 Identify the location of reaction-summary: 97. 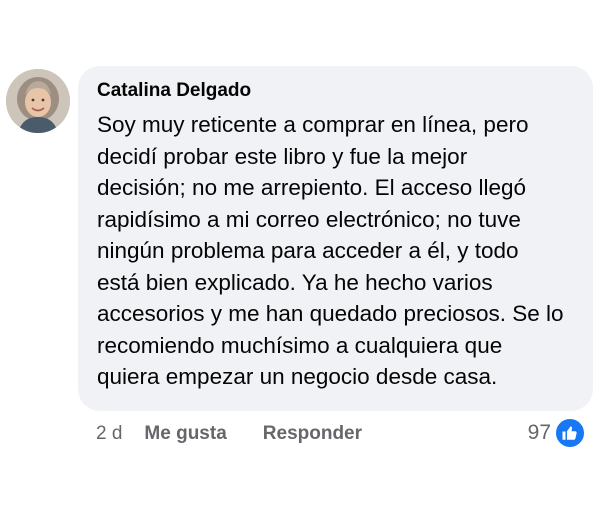
(556, 433).